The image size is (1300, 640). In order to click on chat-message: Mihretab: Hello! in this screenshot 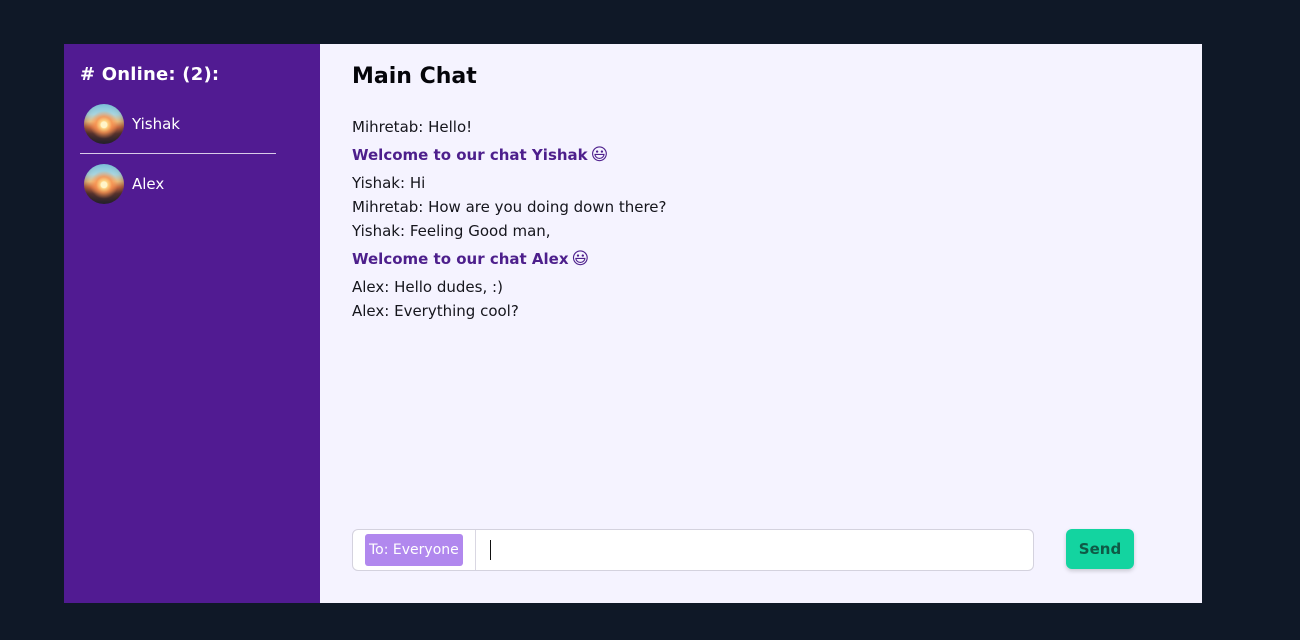, I will do `click(761, 127)`.